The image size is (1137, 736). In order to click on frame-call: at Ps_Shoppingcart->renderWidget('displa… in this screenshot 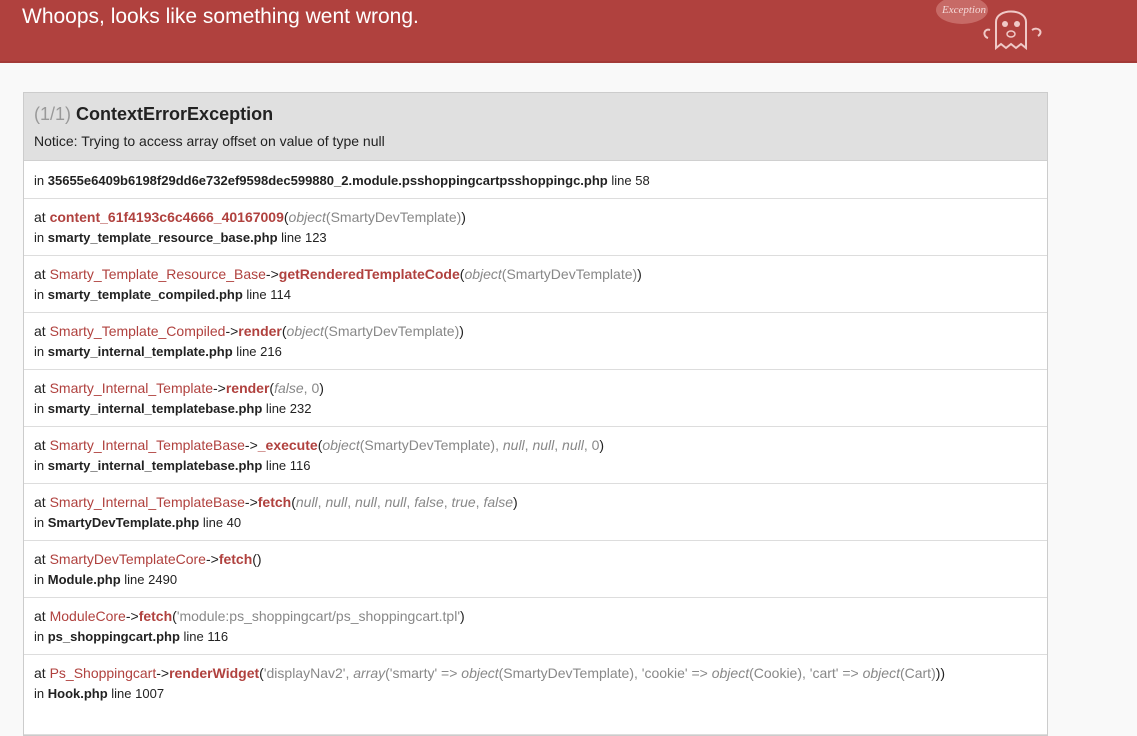, I will do `click(535, 673)`.